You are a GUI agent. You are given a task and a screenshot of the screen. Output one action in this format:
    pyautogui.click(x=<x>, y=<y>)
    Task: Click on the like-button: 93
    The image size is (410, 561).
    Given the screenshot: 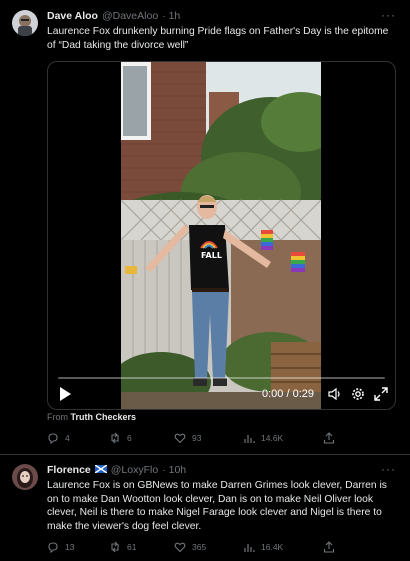 What is the action you would take?
    pyautogui.click(x=187, y=438)
    